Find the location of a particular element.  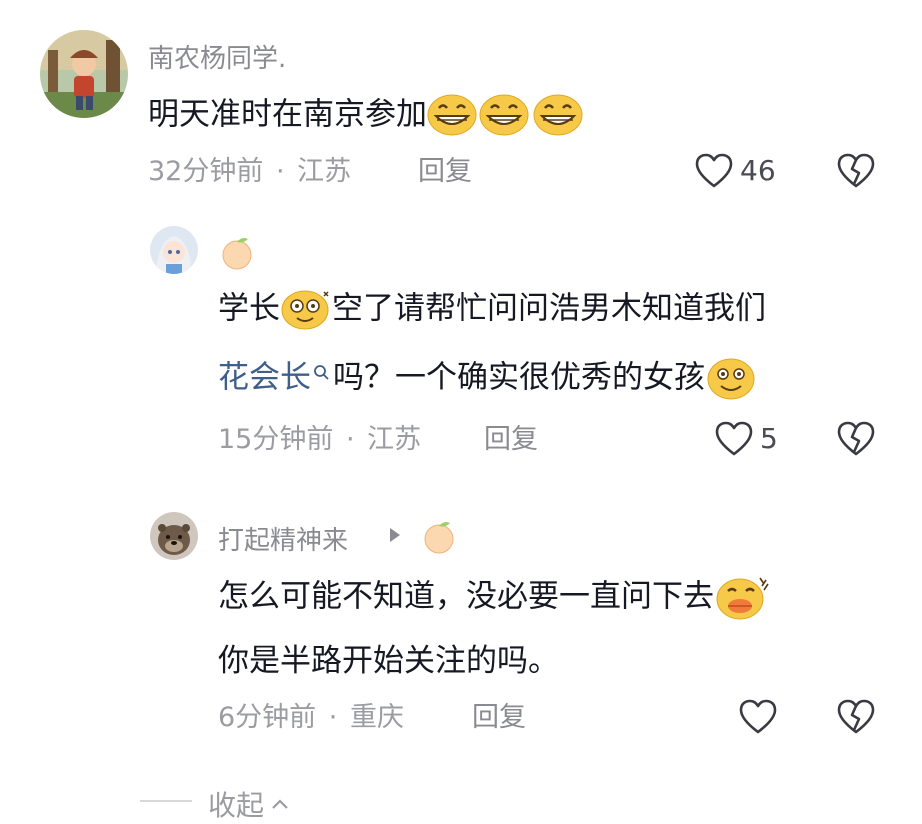

avatar-nannong is located at coordinates (84, 74).